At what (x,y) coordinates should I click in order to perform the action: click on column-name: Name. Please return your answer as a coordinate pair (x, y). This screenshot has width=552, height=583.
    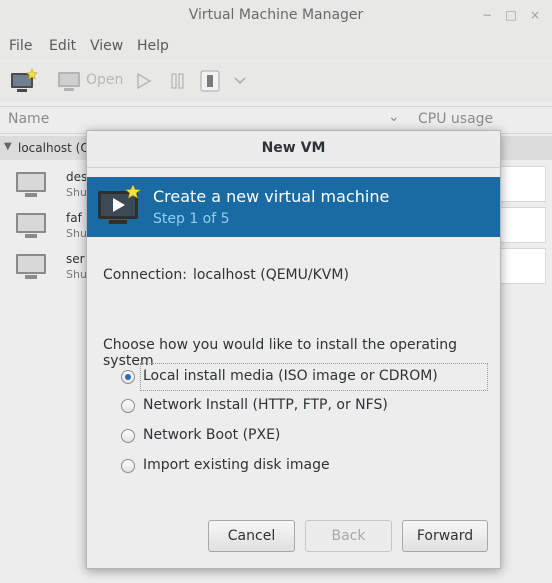
    Looking at the image, I should click on (28, 119).